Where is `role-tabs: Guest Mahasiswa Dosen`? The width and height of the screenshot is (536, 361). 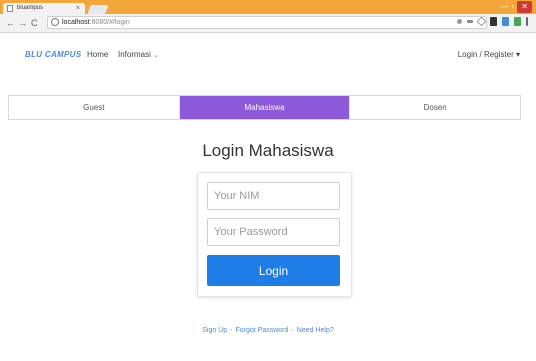
role-tabs: Guest Mahasiswa Dosen is located at coordinates (264, 107).